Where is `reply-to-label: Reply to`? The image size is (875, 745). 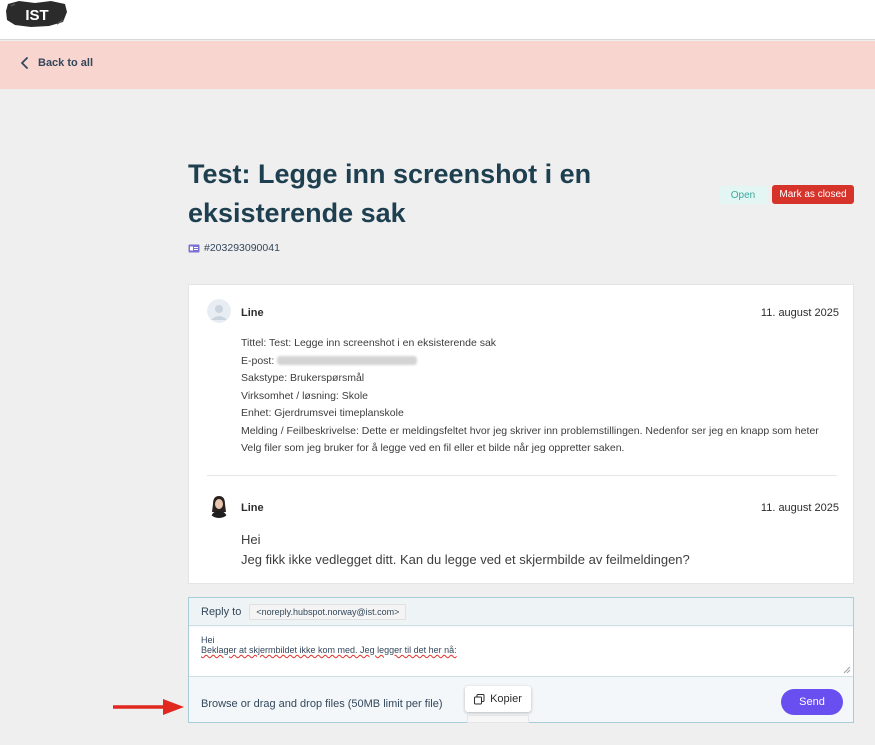
reply-to-label: Reply to is located at coordinates (221, 611).